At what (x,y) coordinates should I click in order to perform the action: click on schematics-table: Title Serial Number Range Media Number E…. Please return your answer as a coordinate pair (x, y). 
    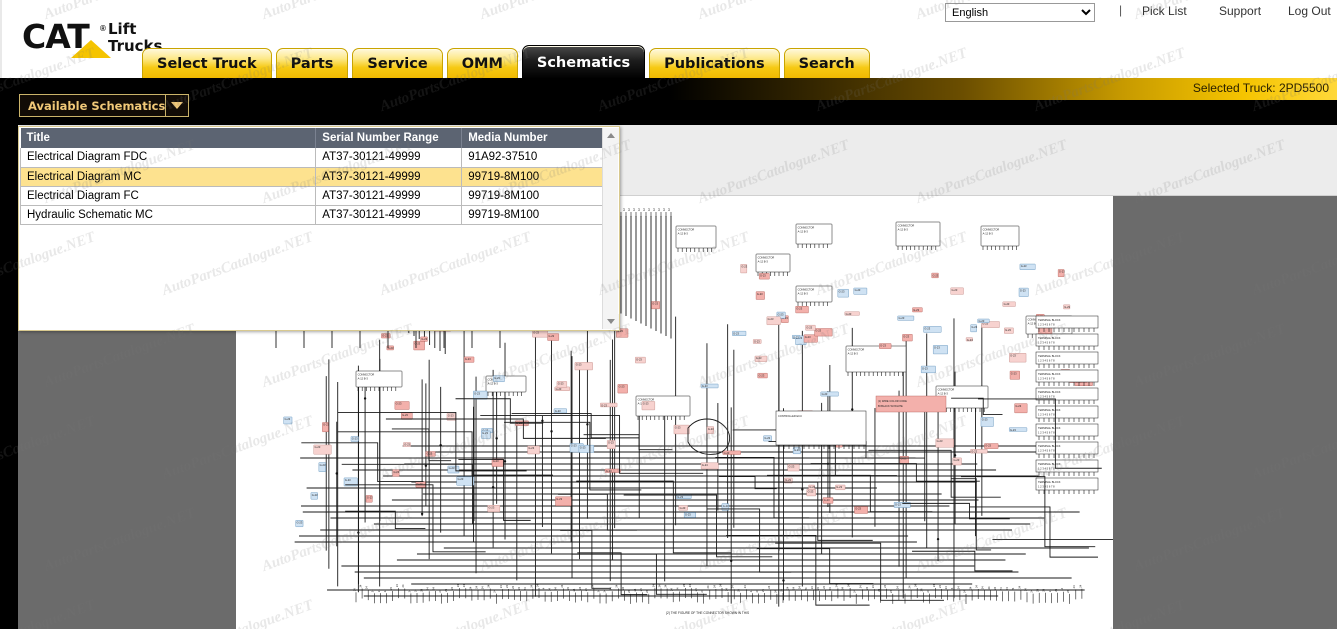
    Looking at the image, I should click on (311, 176).